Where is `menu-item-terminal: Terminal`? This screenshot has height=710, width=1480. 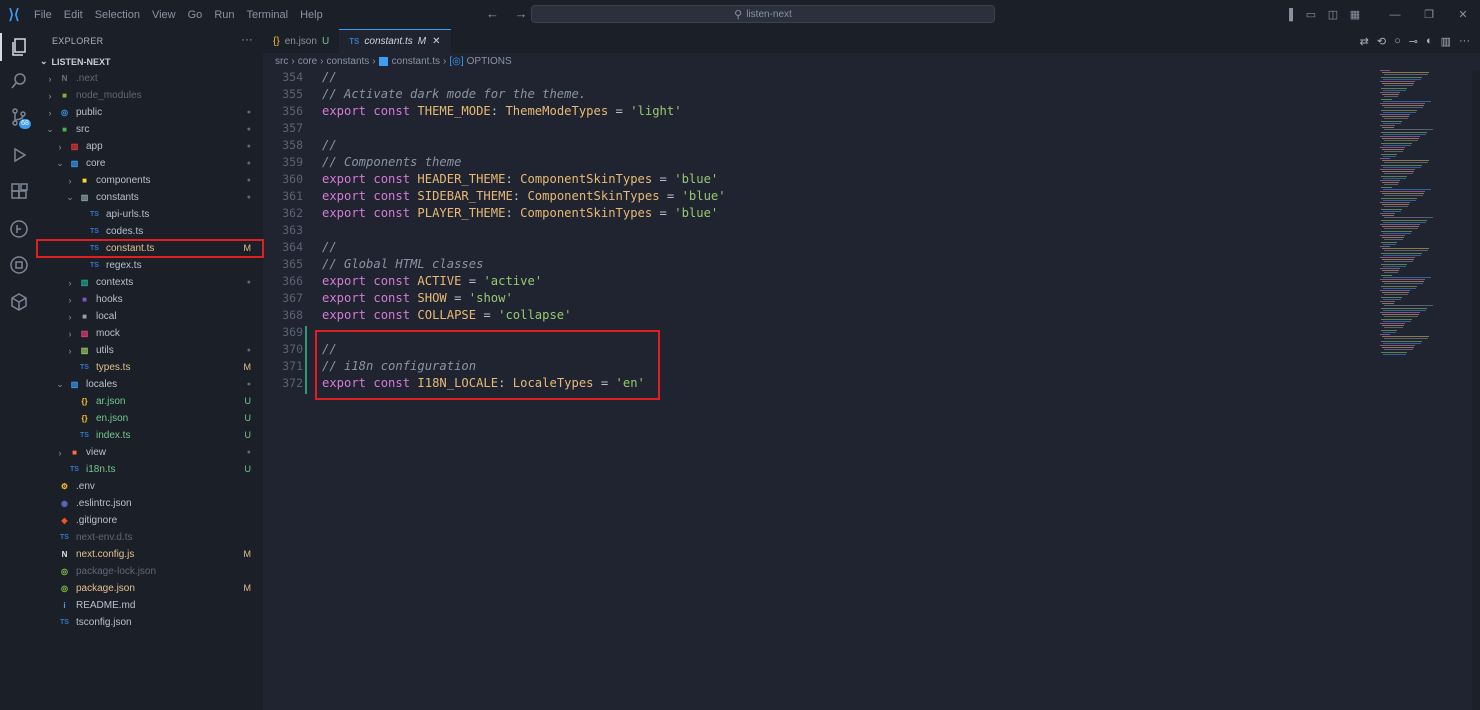 menu-item-terminal: Terminal is located at coordinates (268, 15).